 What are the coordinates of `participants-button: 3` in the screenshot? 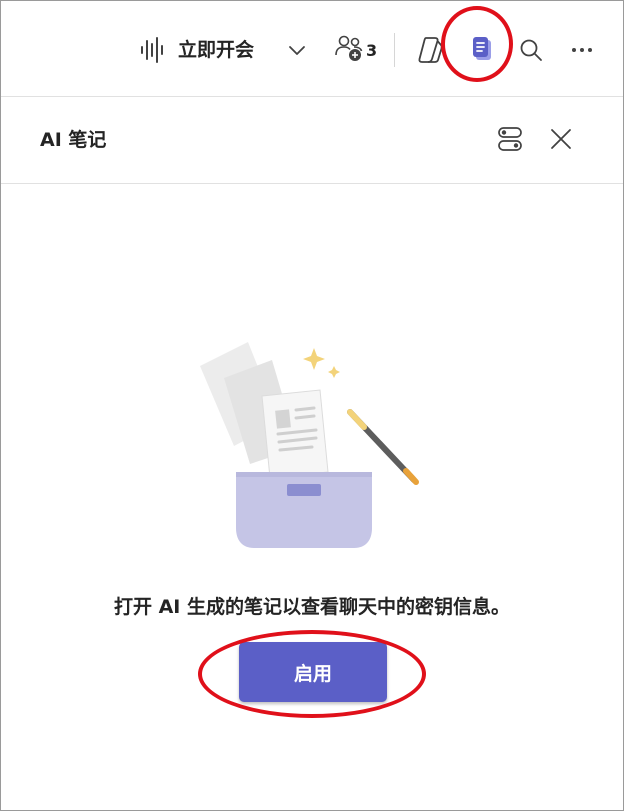 It's located at (355, 50).